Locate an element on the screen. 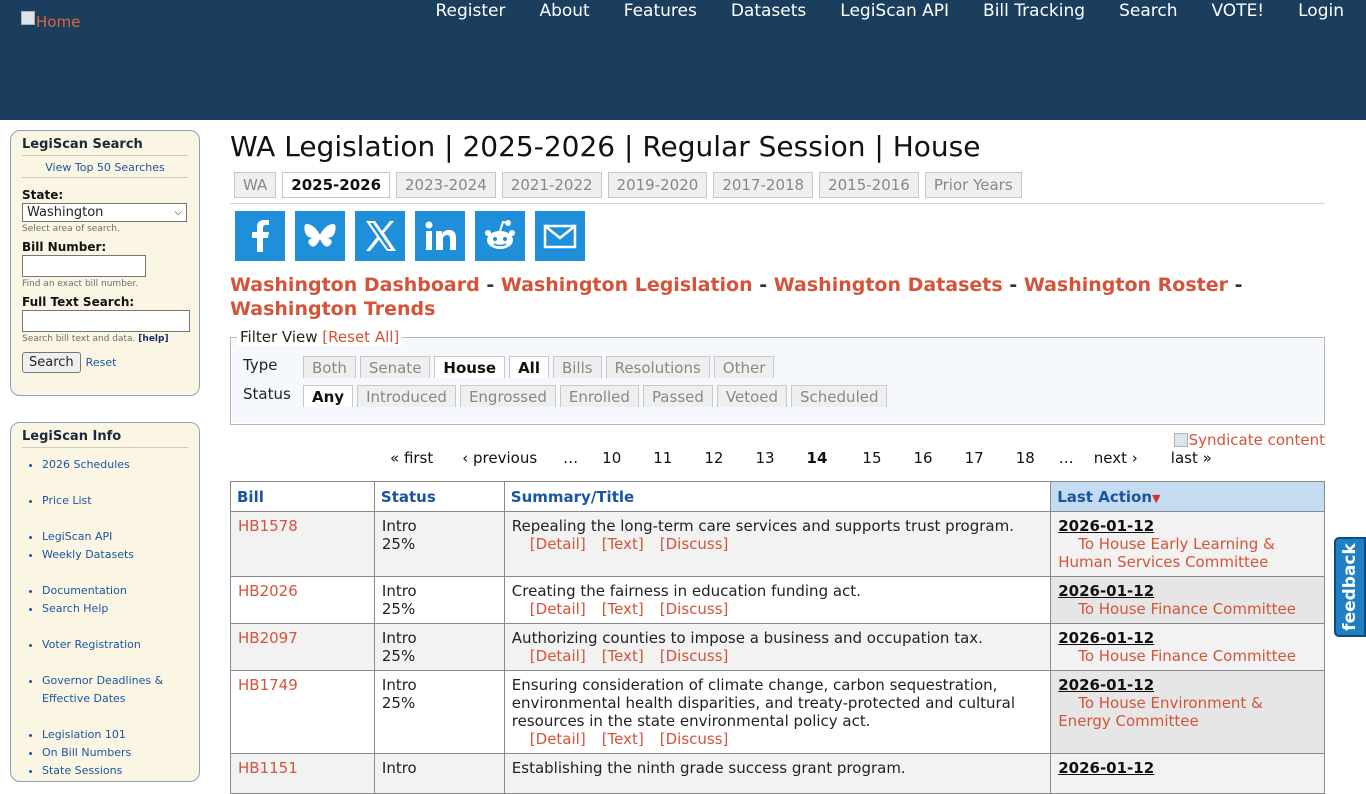 The width and height of the screenshot is (1366, 794). status-introduced: Introduced is located at coordinates (406, 396).